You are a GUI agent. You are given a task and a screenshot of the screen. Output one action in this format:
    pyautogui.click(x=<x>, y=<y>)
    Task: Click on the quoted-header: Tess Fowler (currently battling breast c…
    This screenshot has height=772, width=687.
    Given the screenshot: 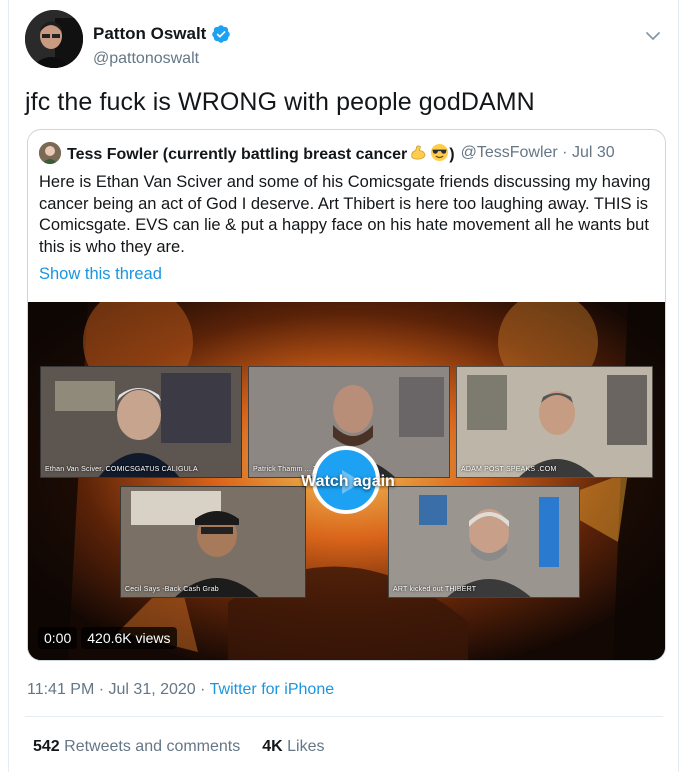 What is the action you would take?
    pyautogui.click(x=327, y=153)
    